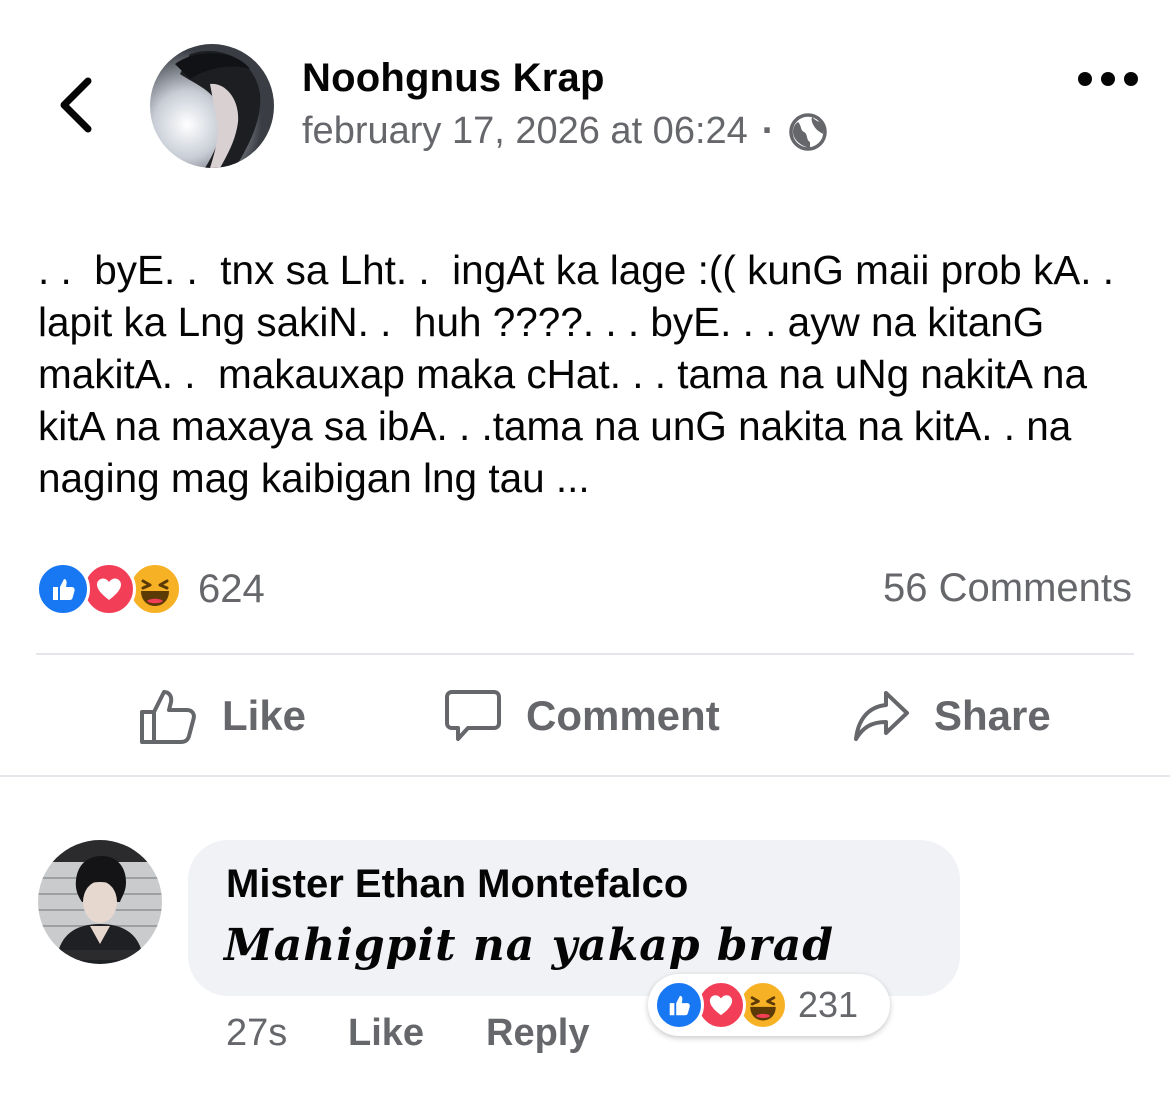 This screenshot has height=1117, width=1170. What do you see at coordinates (264, 715) in the screenshot?
I see `like-label: Like` at bounding box center [264, 715].